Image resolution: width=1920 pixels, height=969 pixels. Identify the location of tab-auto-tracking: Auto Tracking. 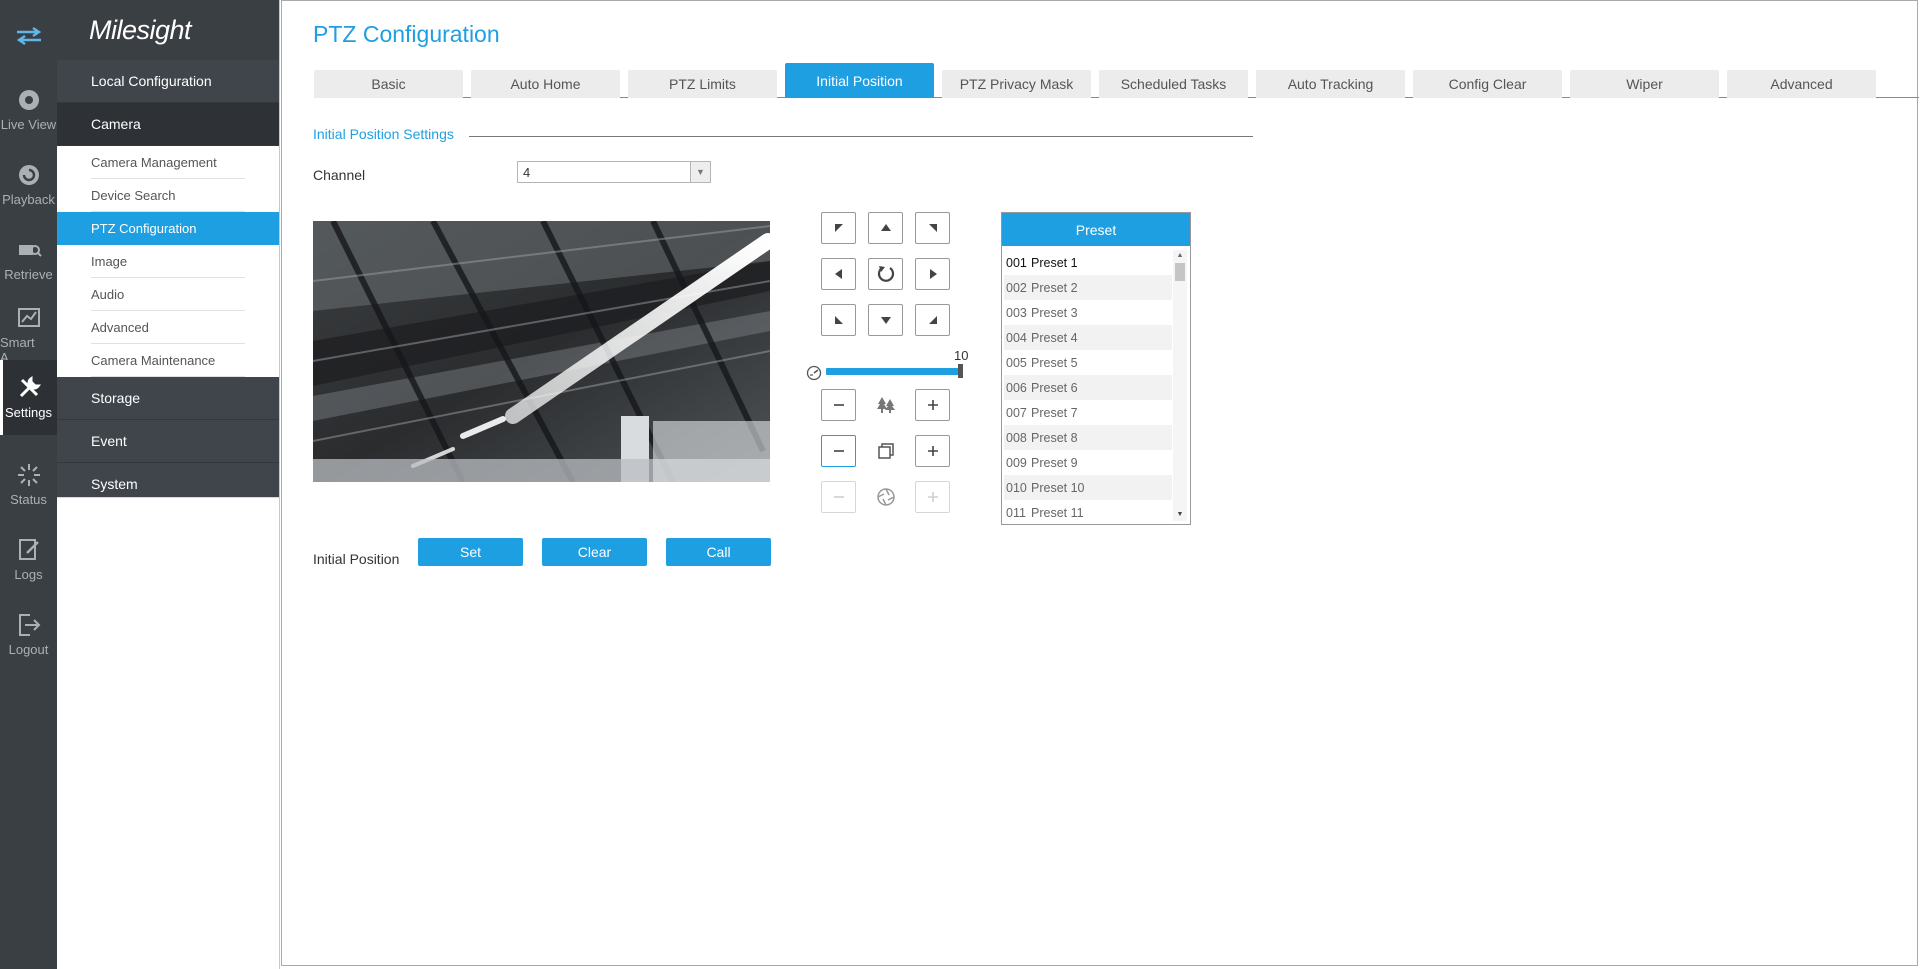
(1330, 84).